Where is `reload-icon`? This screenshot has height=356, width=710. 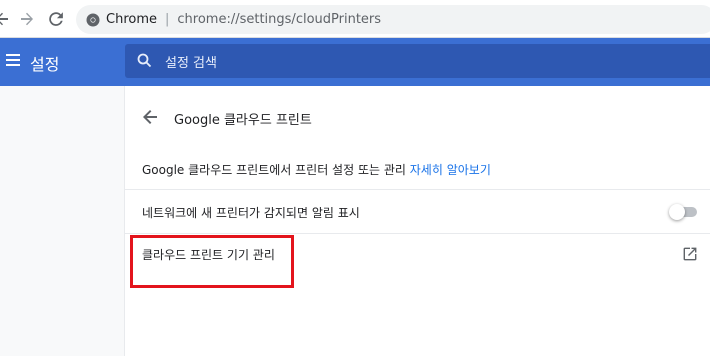 reload-icon is located at coordinates (56, 19).